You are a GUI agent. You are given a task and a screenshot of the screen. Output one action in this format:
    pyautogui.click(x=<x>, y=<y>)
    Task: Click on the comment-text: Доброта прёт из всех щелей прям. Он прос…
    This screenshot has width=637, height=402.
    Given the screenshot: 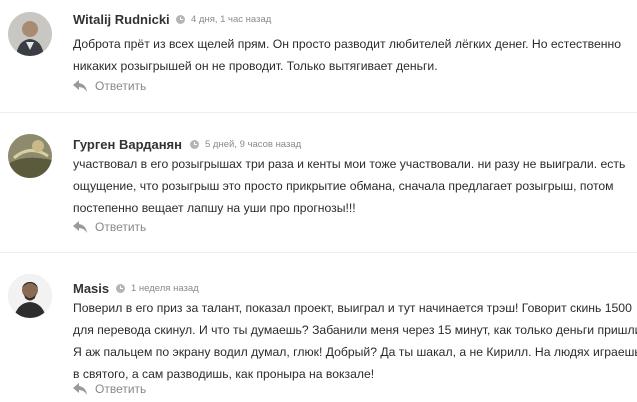 What is the action you would take?
    pyautogui.click(x=353, y=55)
    